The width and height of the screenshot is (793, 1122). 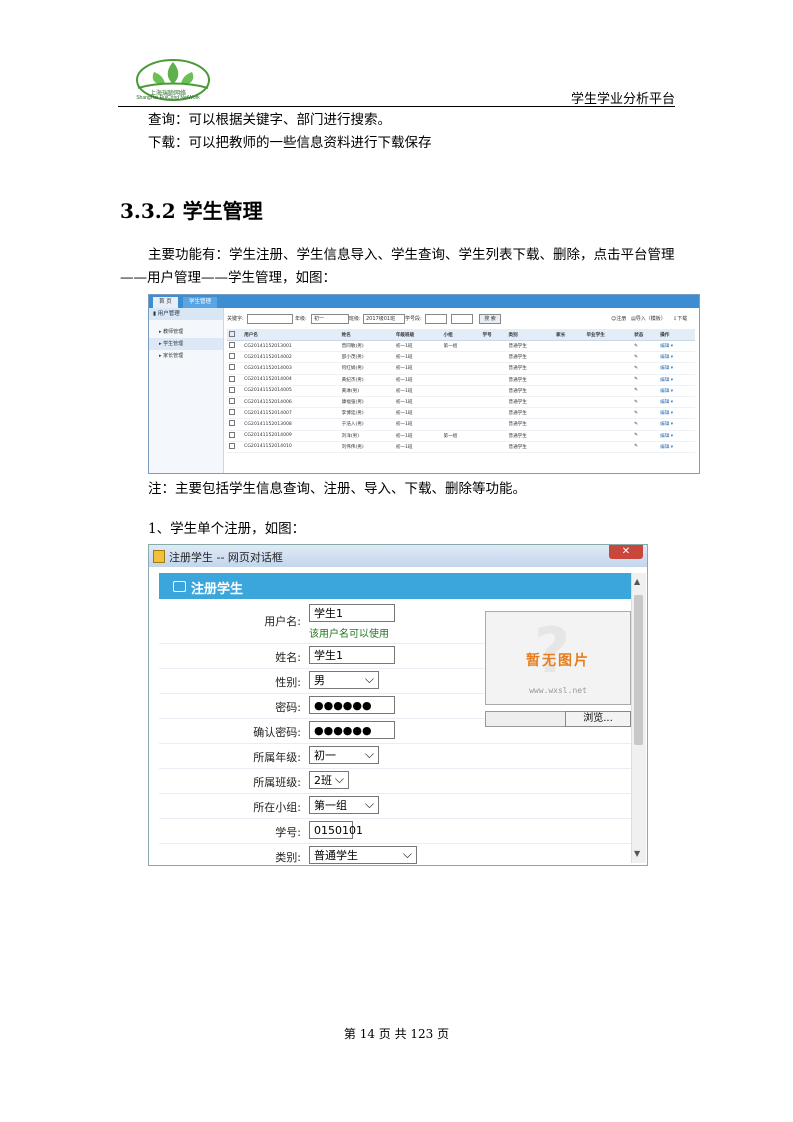 What do you see at coordinates (352, 655) in the screenshot?
I see `name-input: 学生1` at bounding box center [352, 655].